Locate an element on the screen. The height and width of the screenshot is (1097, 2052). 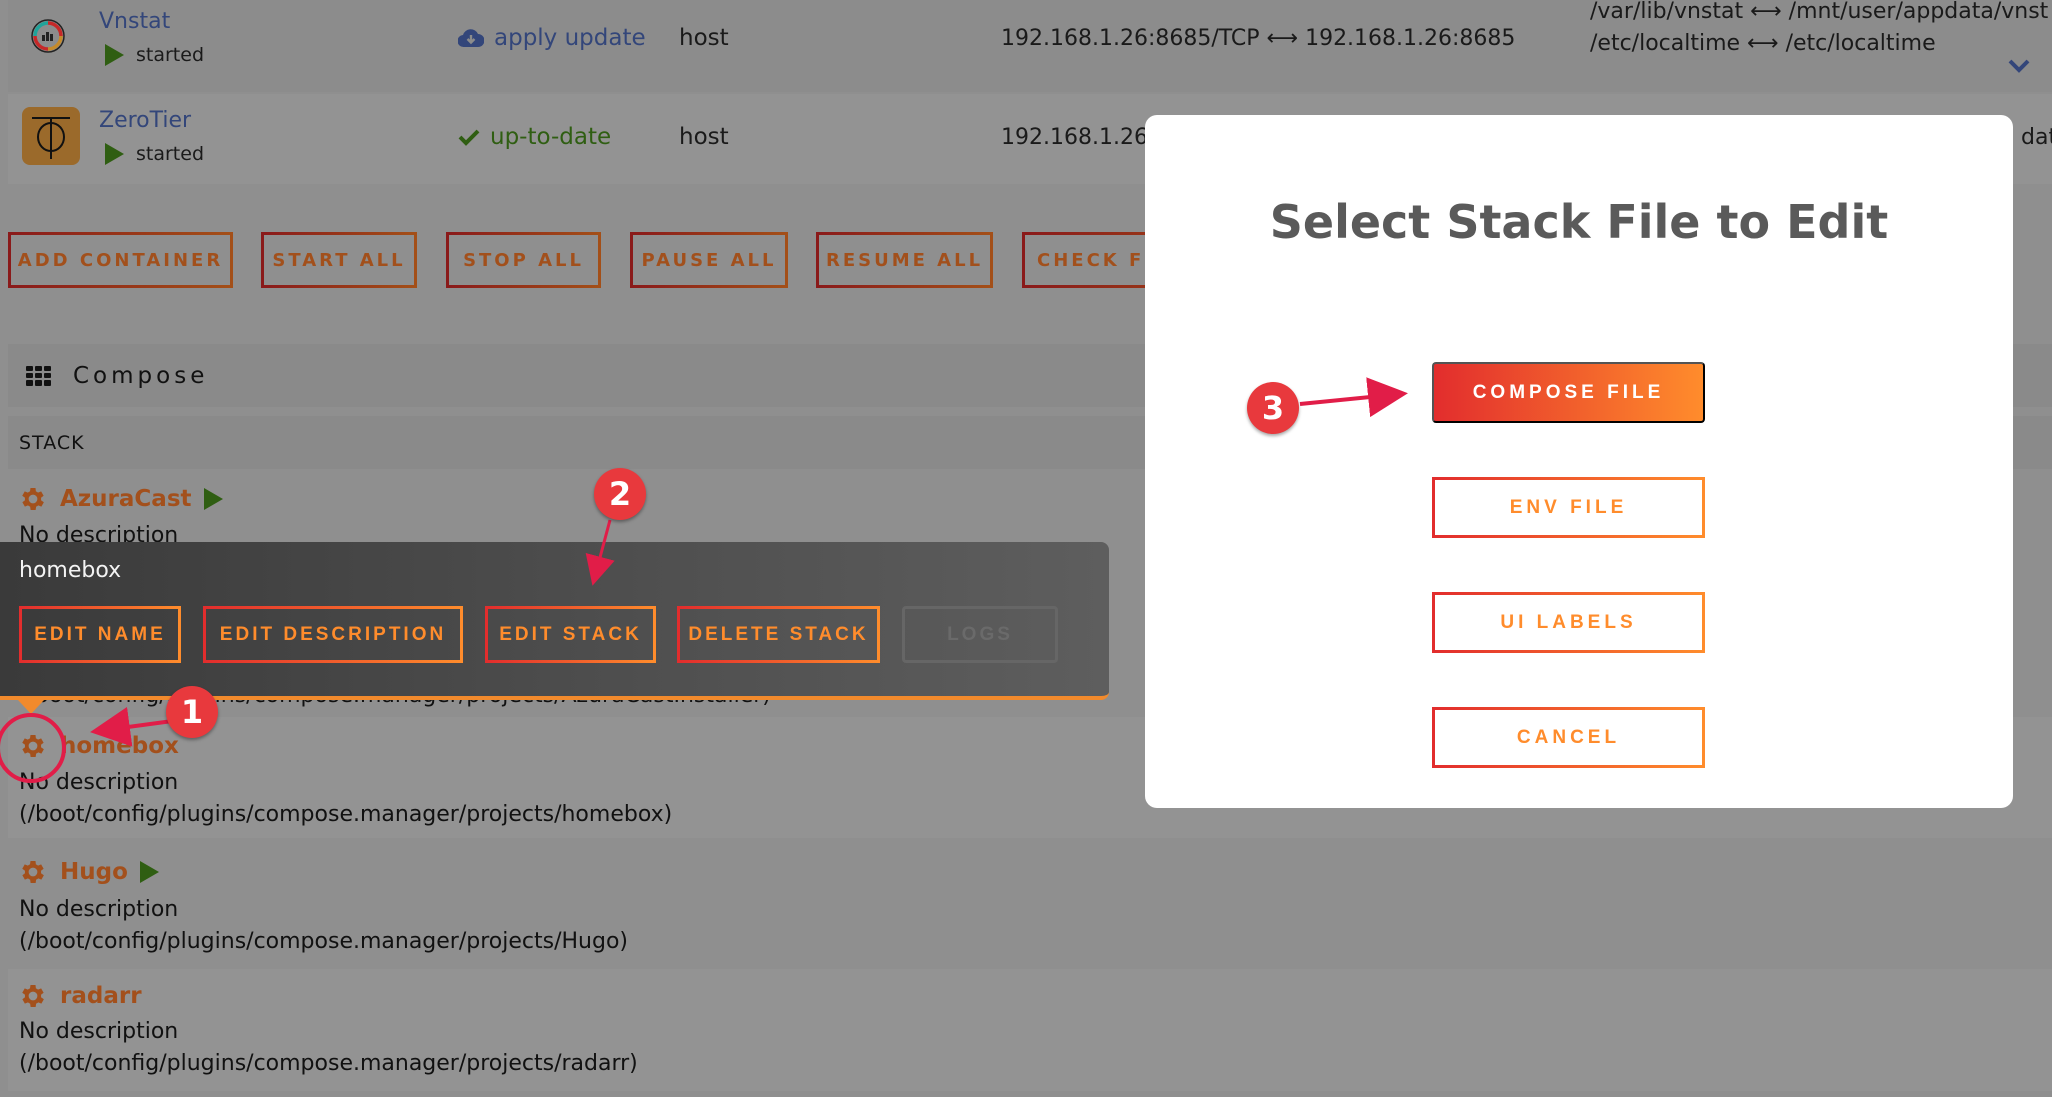
start-all-button: START ALL is located at coordinates (339, 260).